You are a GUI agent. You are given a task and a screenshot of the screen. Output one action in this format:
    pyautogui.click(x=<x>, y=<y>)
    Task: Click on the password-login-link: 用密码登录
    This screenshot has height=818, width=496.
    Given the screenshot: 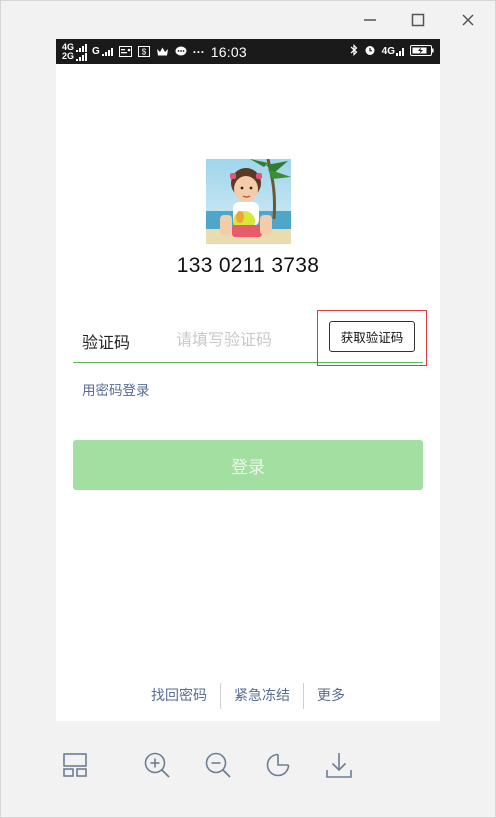 What is the action you would take?
    pyautogui.click(x=116, y=389)
    